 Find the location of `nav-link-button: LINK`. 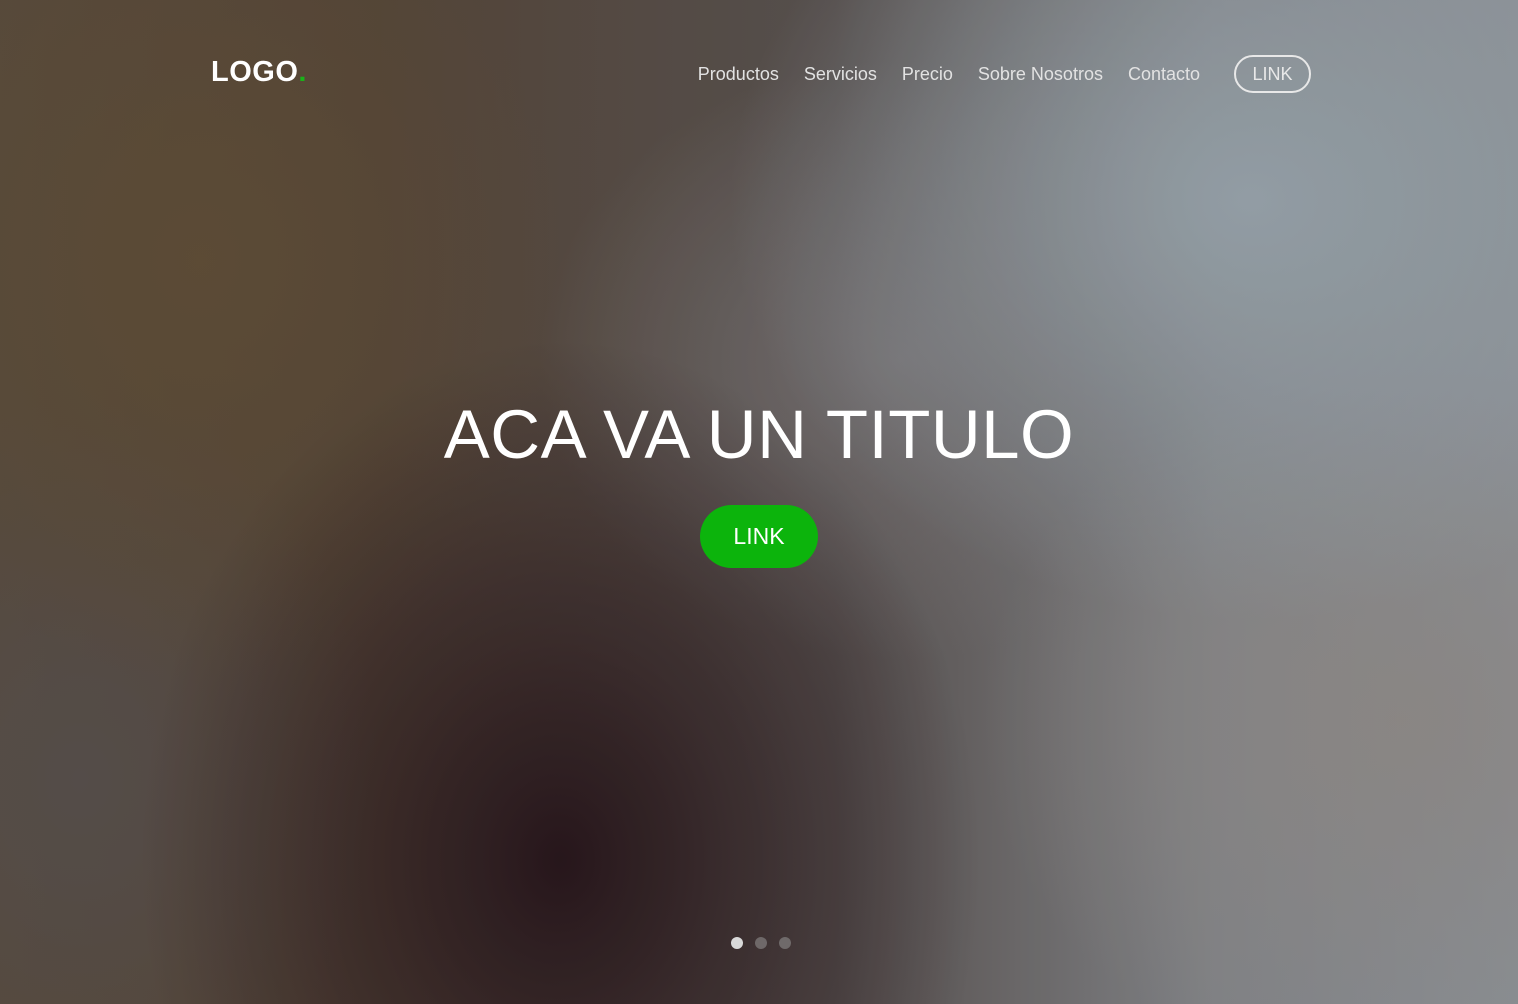

nav-link-button: LINK is located at coordinates (1272, 74).